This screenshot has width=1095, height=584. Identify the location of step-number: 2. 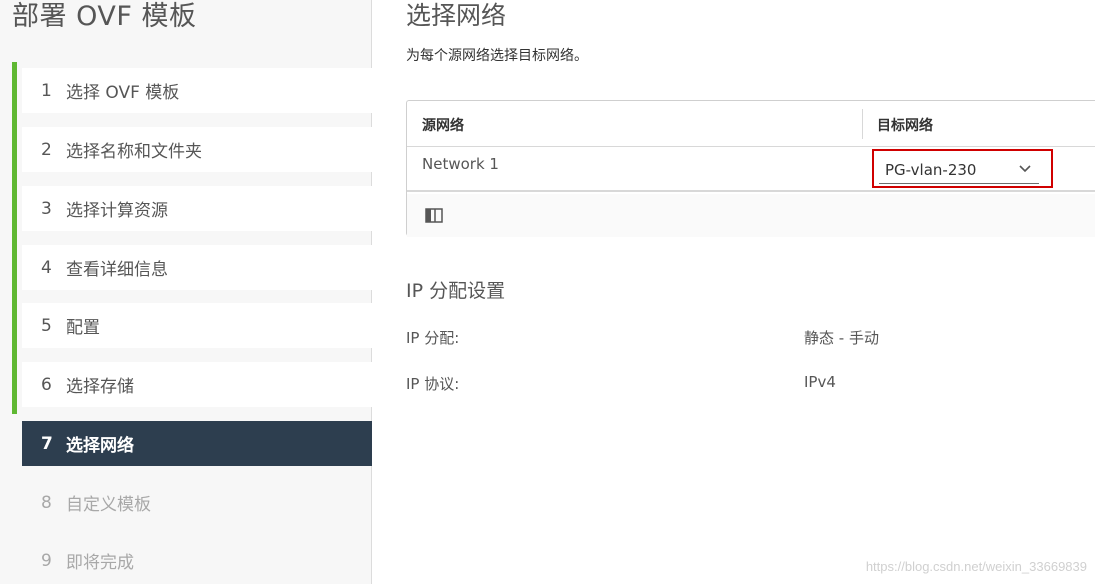
(46, 149).